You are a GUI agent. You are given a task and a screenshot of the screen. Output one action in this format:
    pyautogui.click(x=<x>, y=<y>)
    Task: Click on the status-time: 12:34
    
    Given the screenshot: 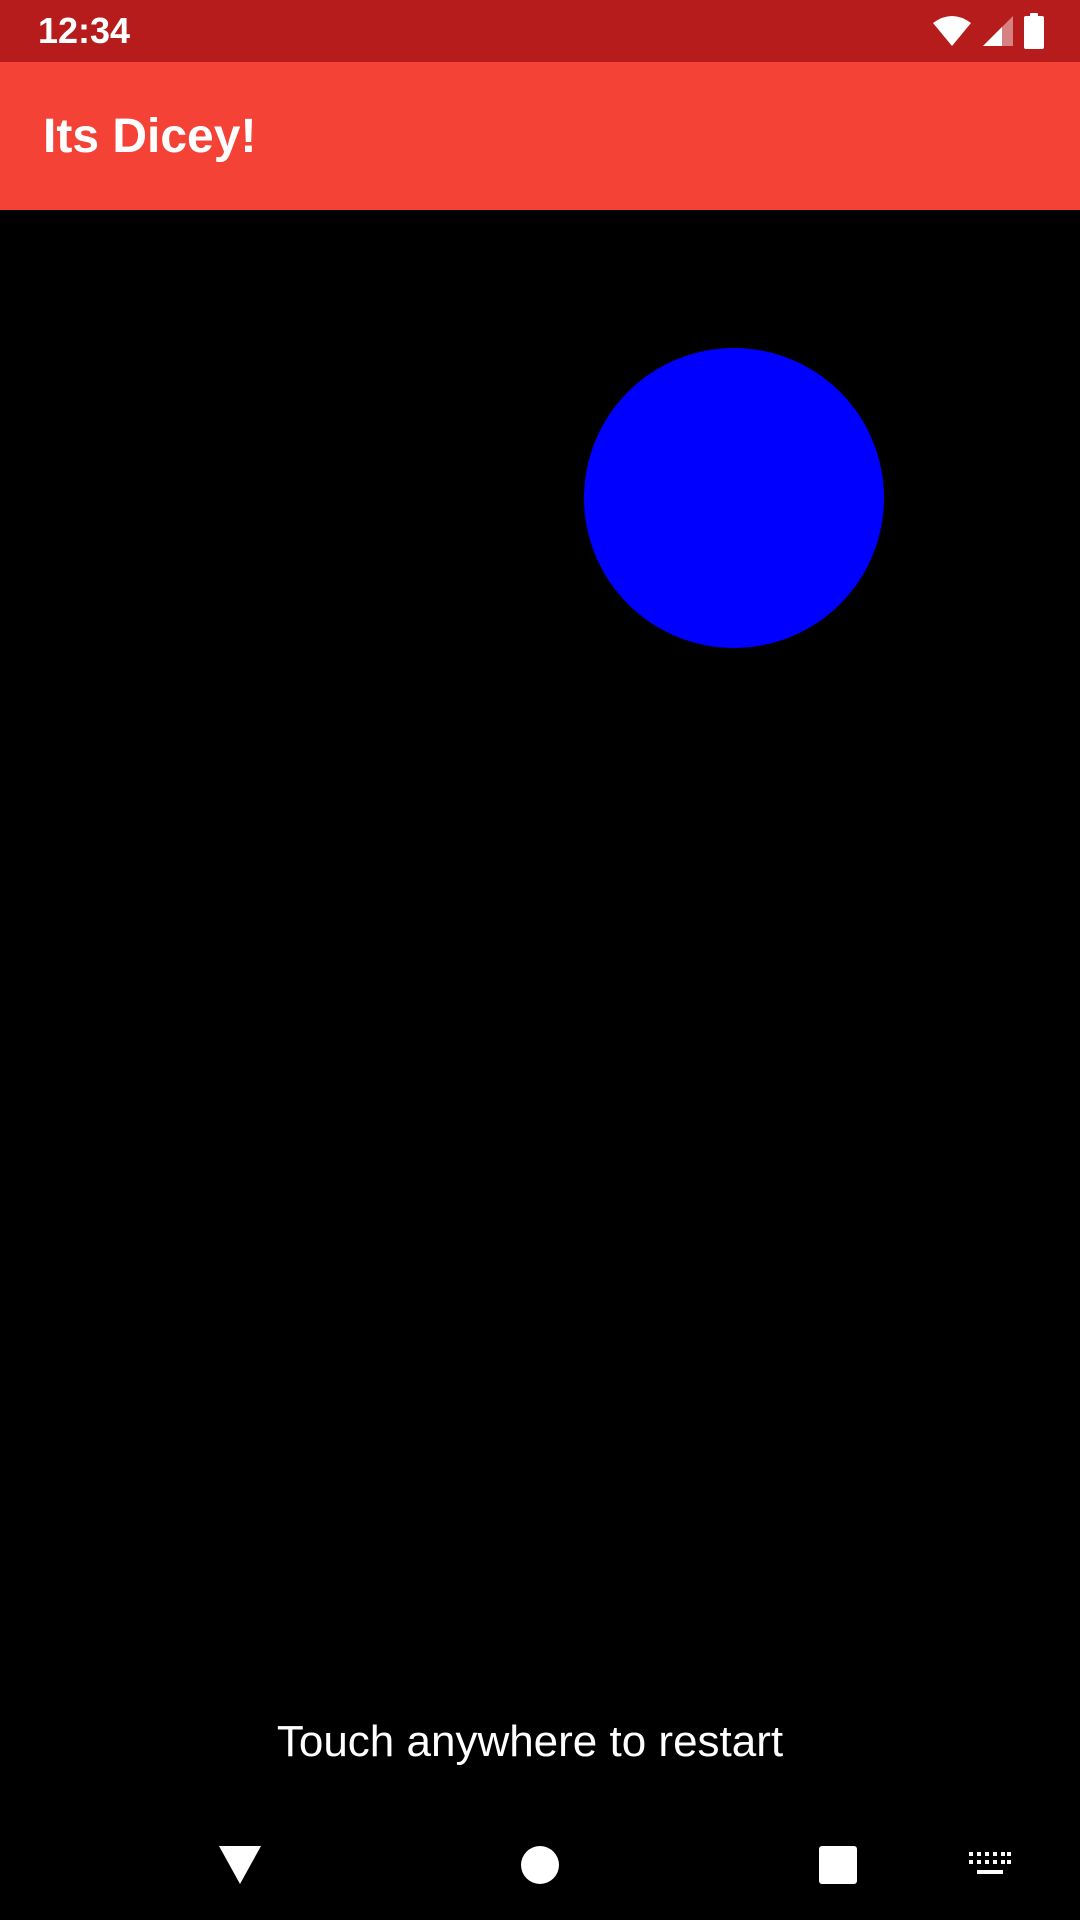 What is the action you would take?
    pyautogui.click(x=84, y=30)
    